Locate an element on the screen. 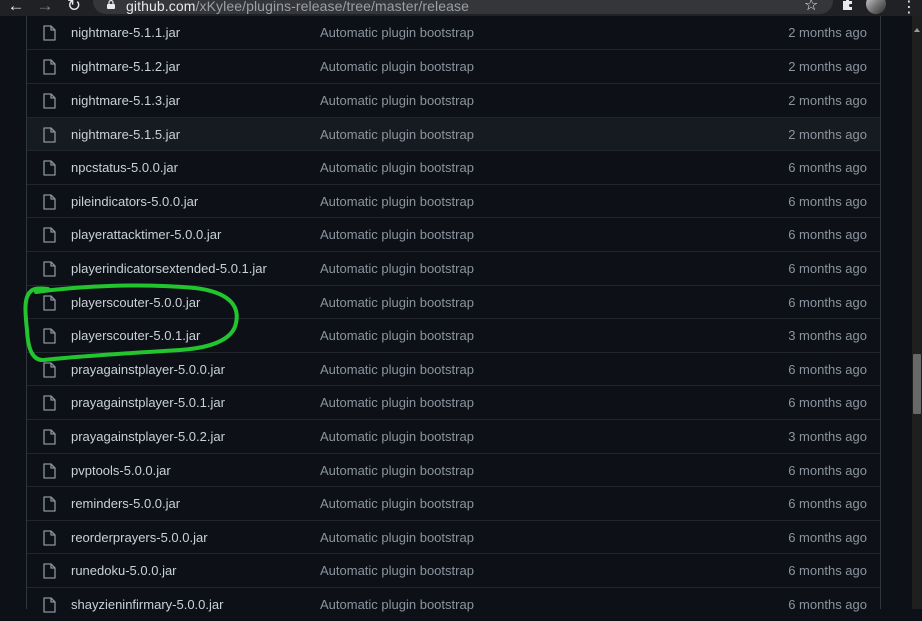  file-name-link: prayagainstplayer-5.0.1.jar is located at coordinates (148, 402).